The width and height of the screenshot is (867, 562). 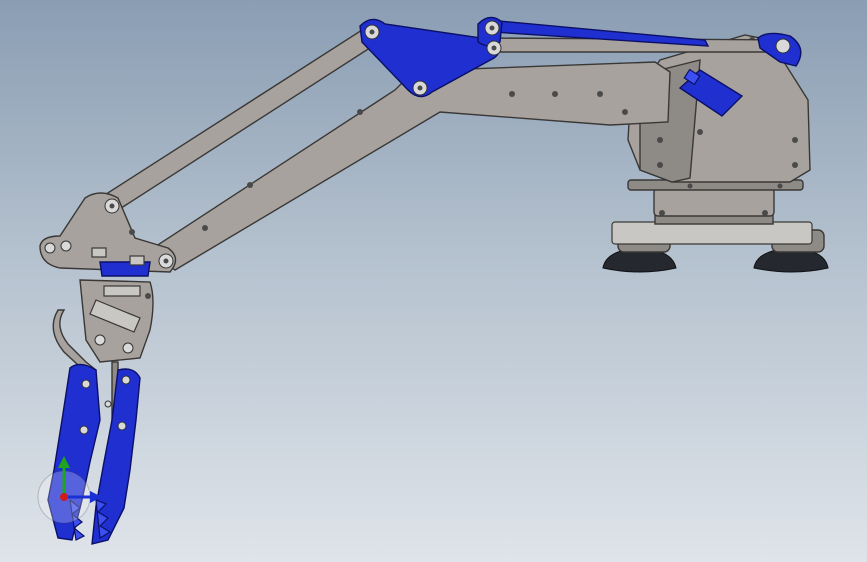 What do you see at coordinates (108, 234) in the screenshot?
I see `wrist-bracket` at bounding box center [108, 234].